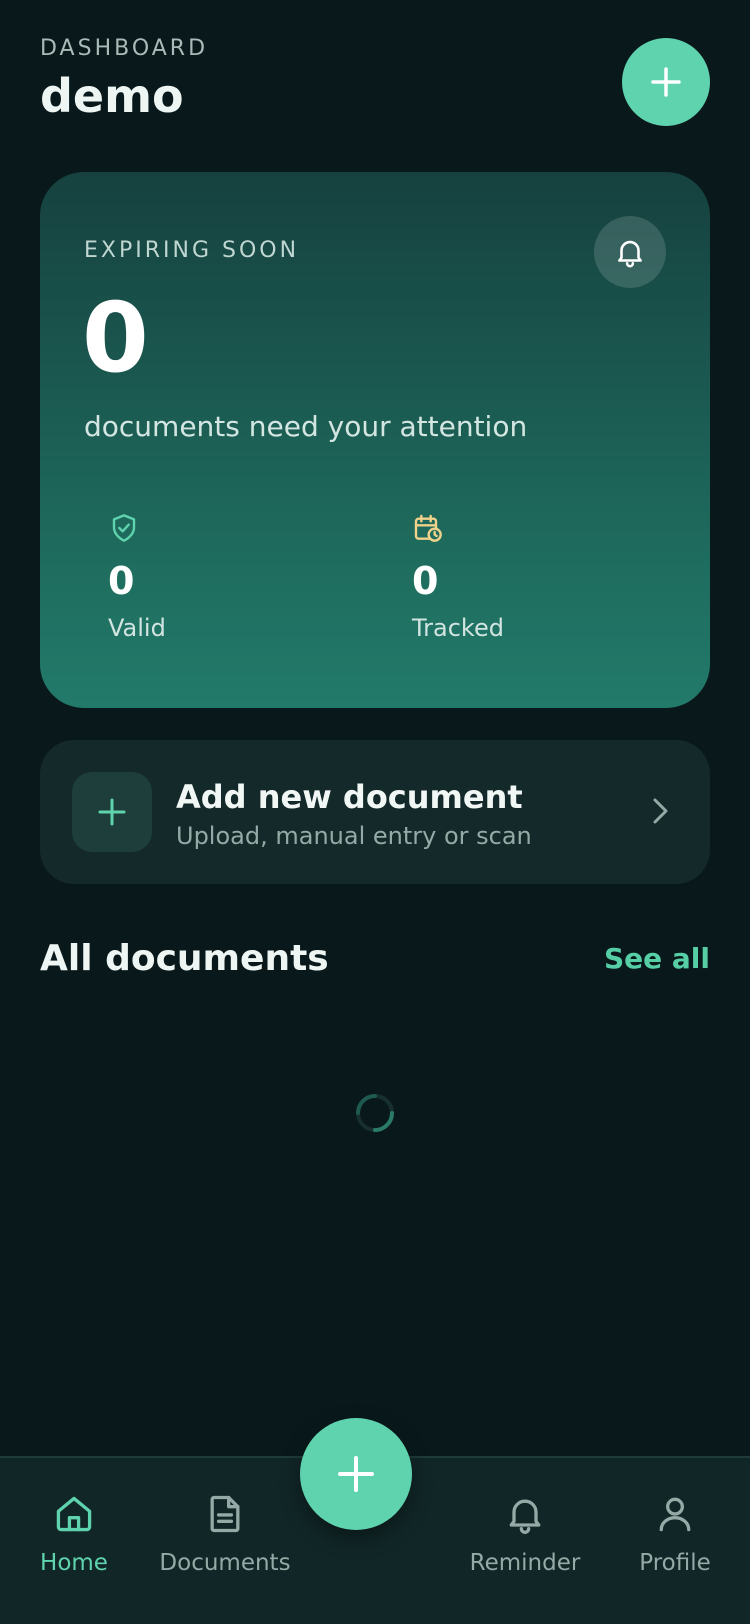 This screenshot has width=750, height=1624. Describe the element at coordinates (349, 797) in the screenshot. I see `add-document-title: Add new document` at that location.